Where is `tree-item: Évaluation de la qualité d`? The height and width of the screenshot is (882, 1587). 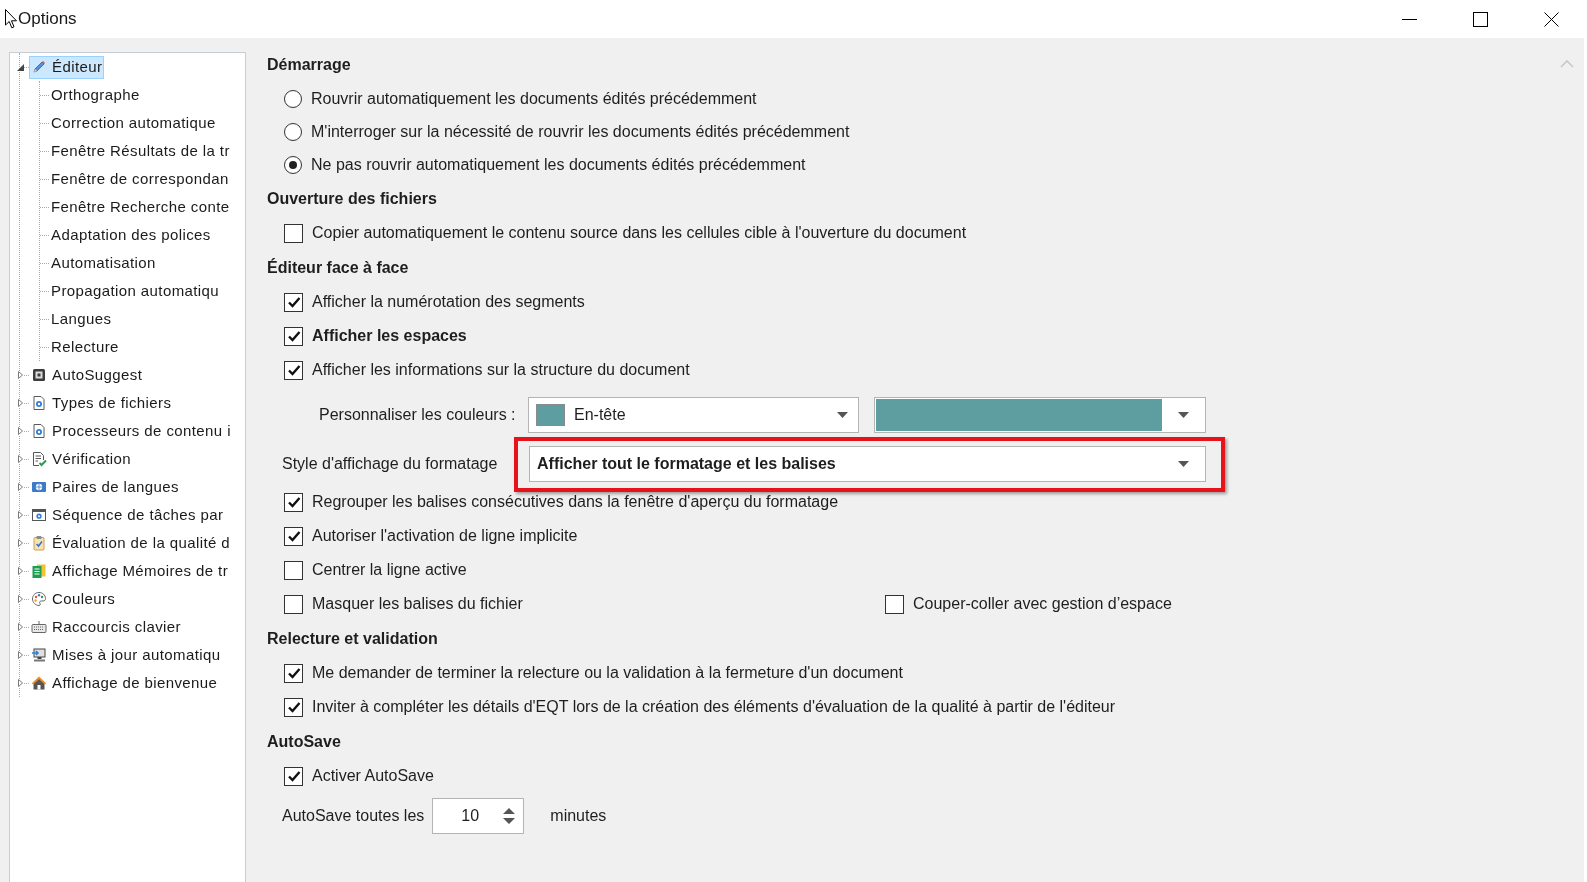 tree-item: Évaluation de la qualité d is located at coordinates (131, 543).